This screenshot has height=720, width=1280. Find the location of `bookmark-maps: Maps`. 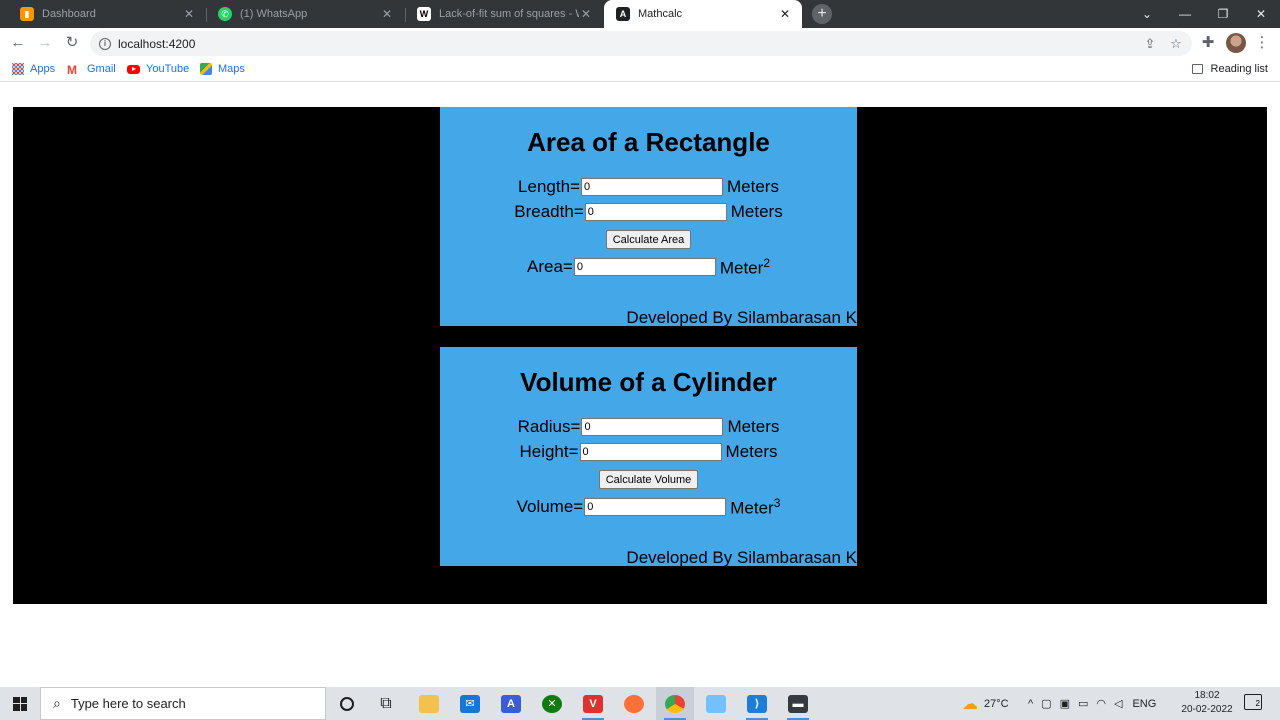

bookmark-maps: Maps is located at coordinates (222, 69).